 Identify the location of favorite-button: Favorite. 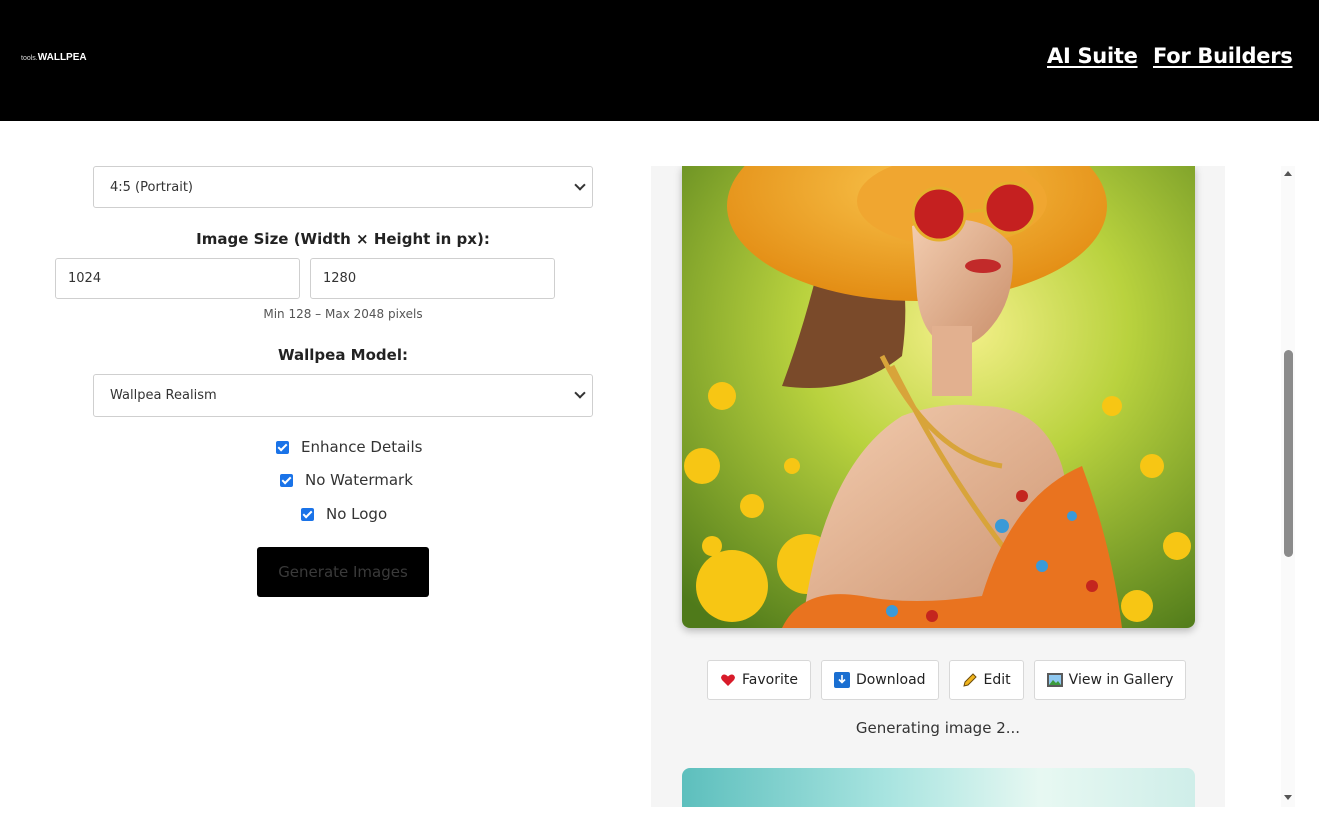
(759, 680).